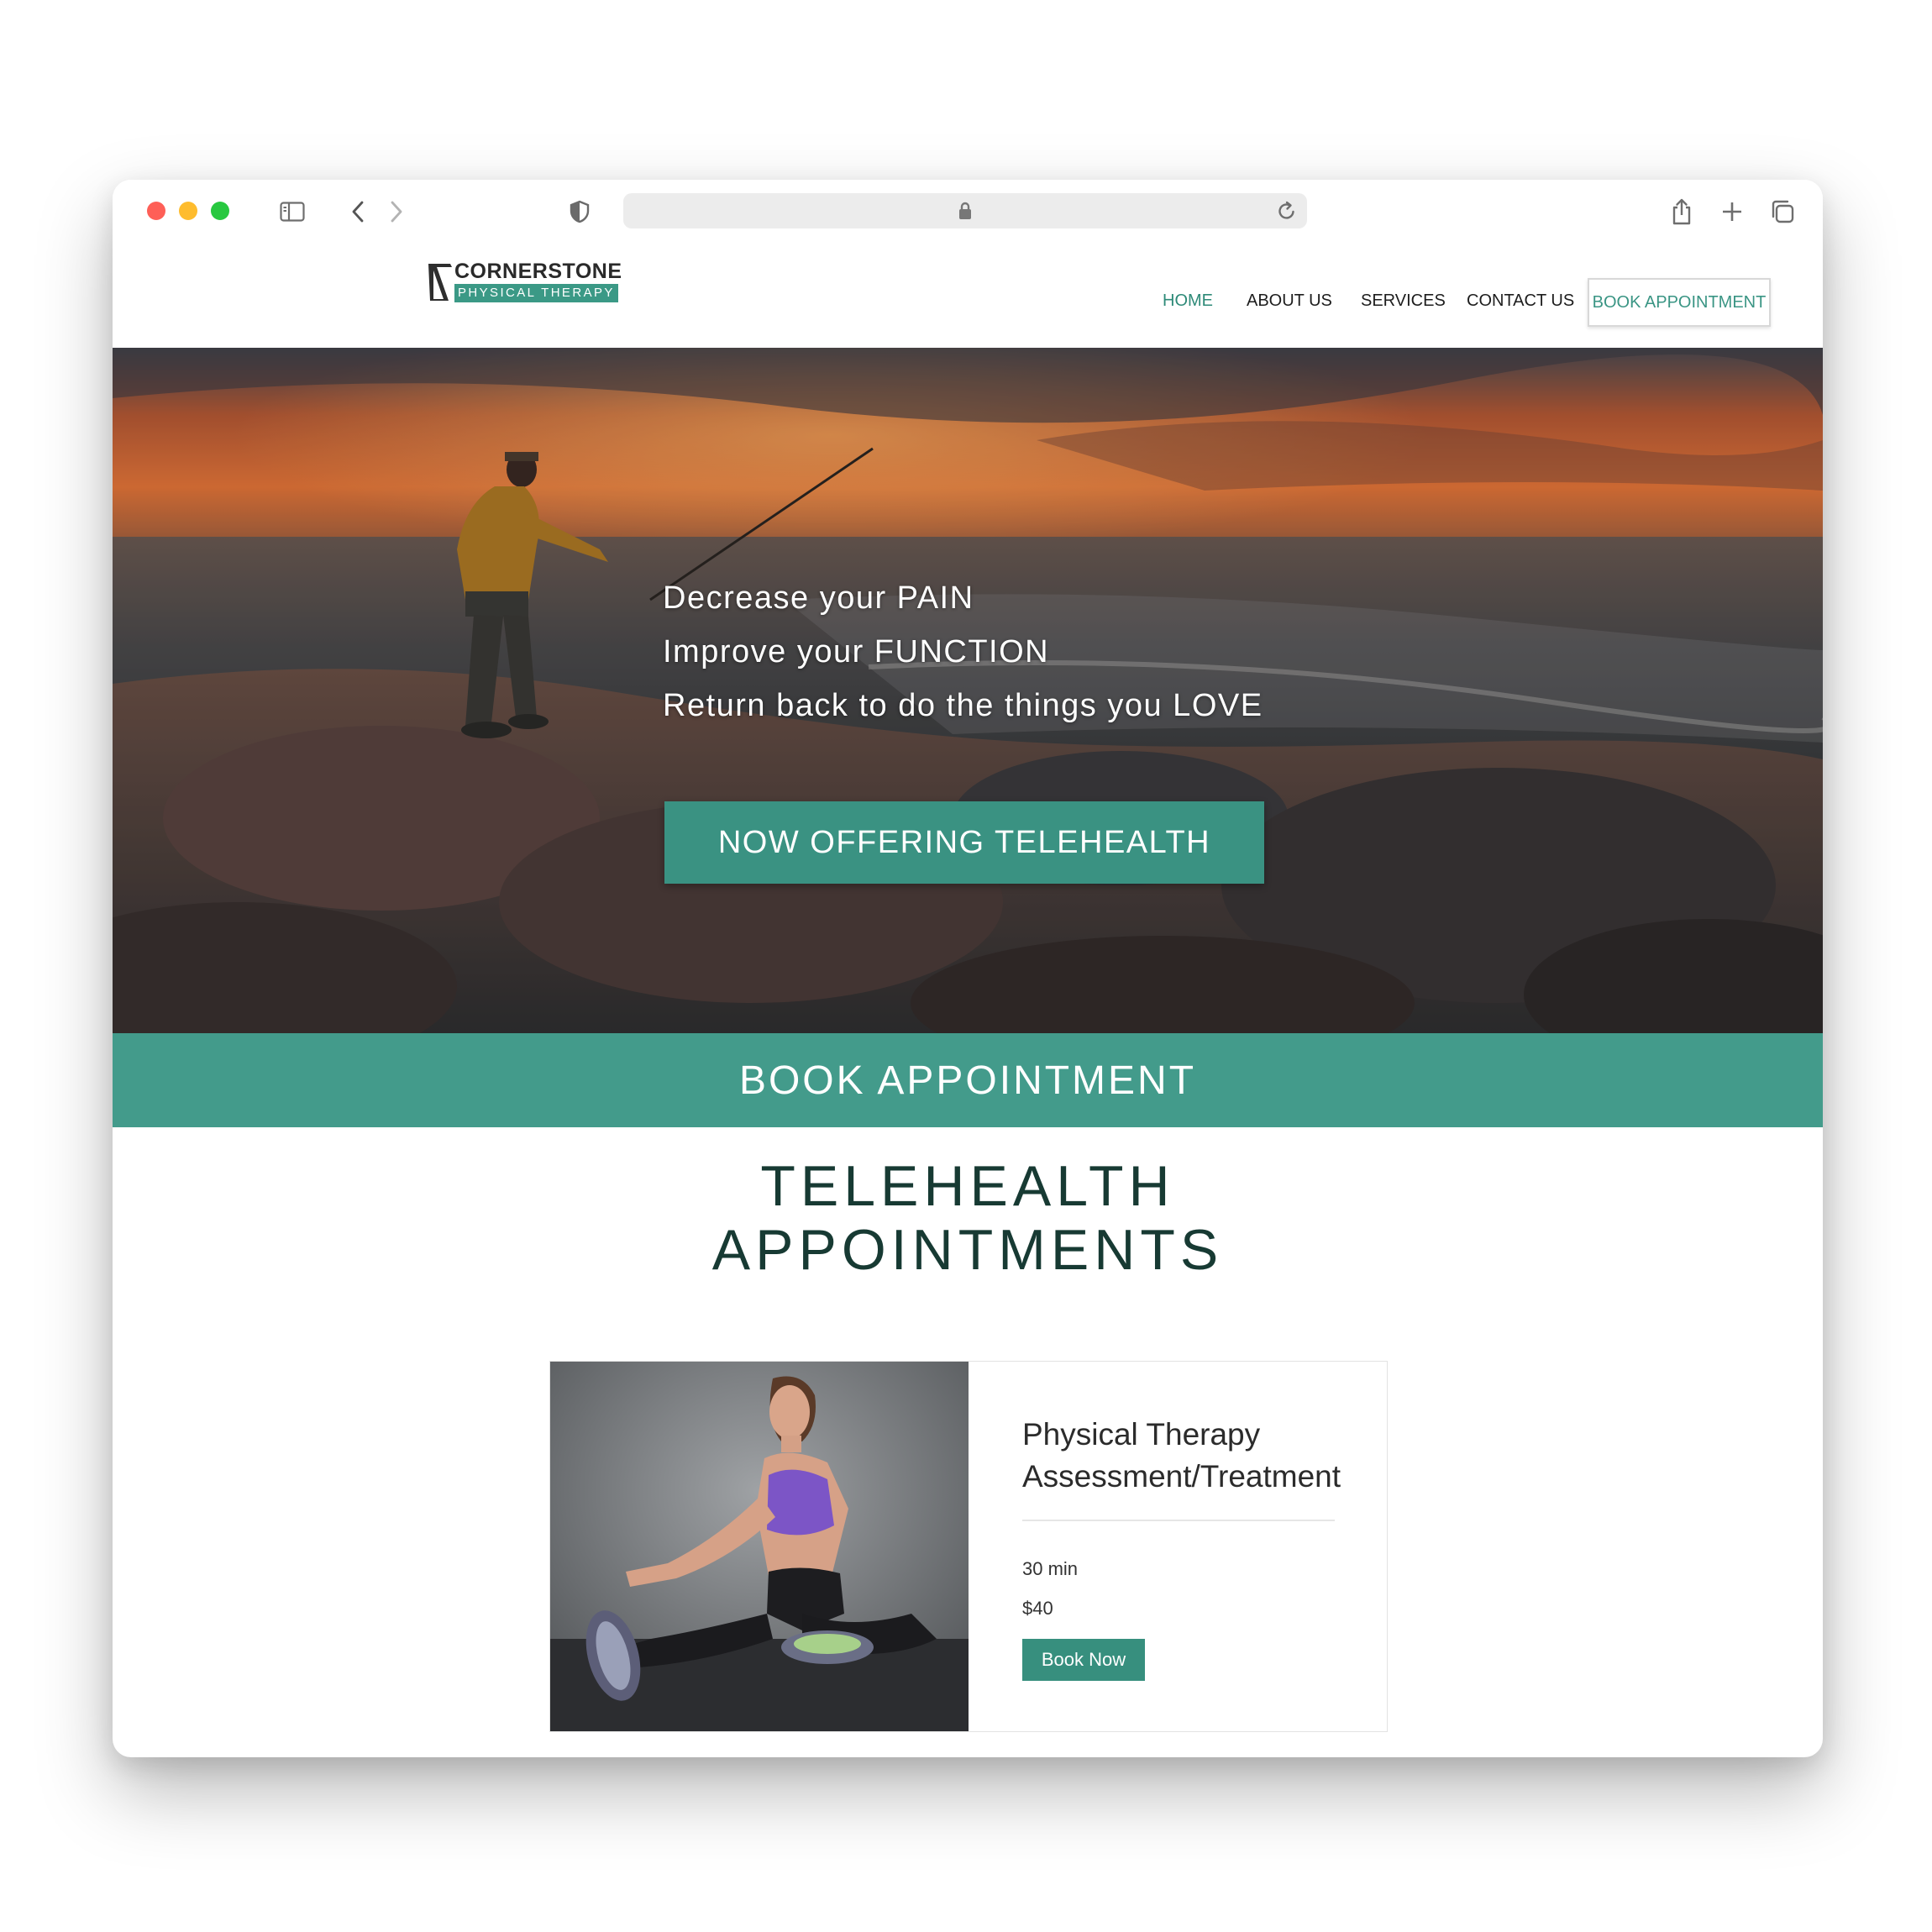  What do you see at coordinates (1681, 211) in the screenshot?
I see `share-icon` at bounding box center [1681, 211].